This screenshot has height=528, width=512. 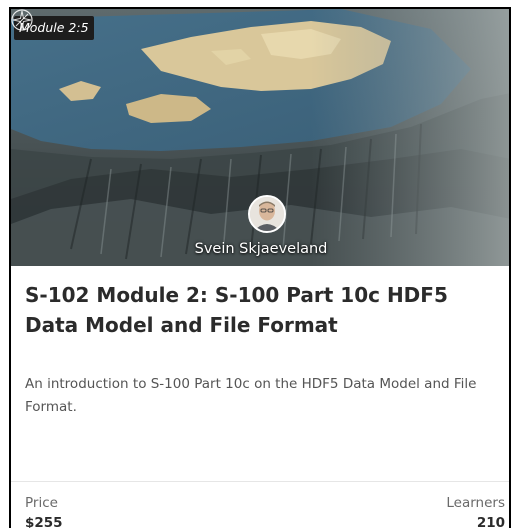 What do you see at coordinates (260, 481) in the screenshot?
I see `card-divider` at bounding box center [260, 481].